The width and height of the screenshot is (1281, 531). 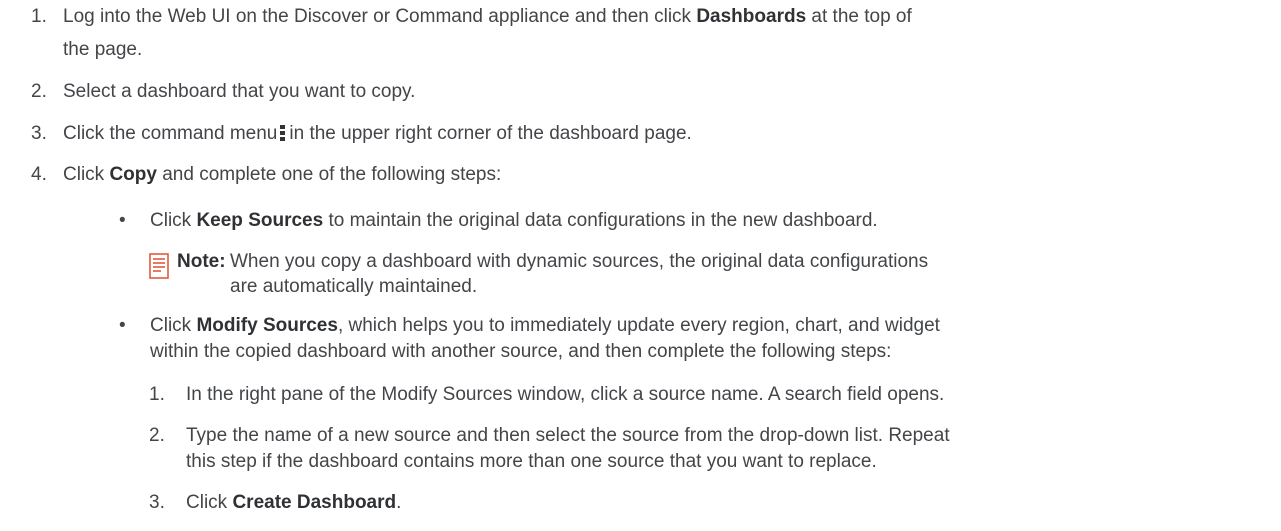 What do you see at coordinates (751, 16) in the screenshot?
I see `step-1-bold: Dashboards` at bounding box center [751, 16].